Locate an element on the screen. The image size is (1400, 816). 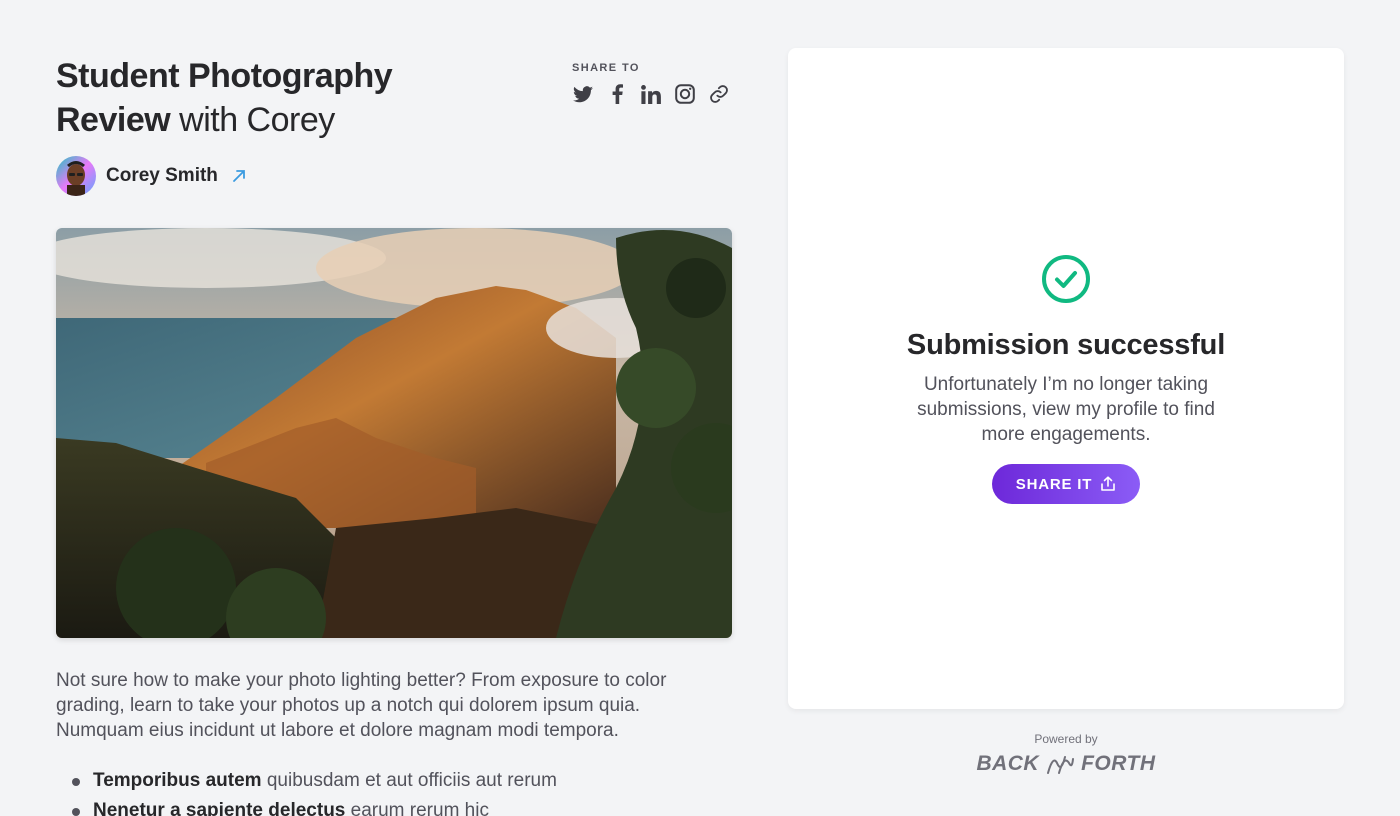
twitter-icon is located at coordinates (583, 94).